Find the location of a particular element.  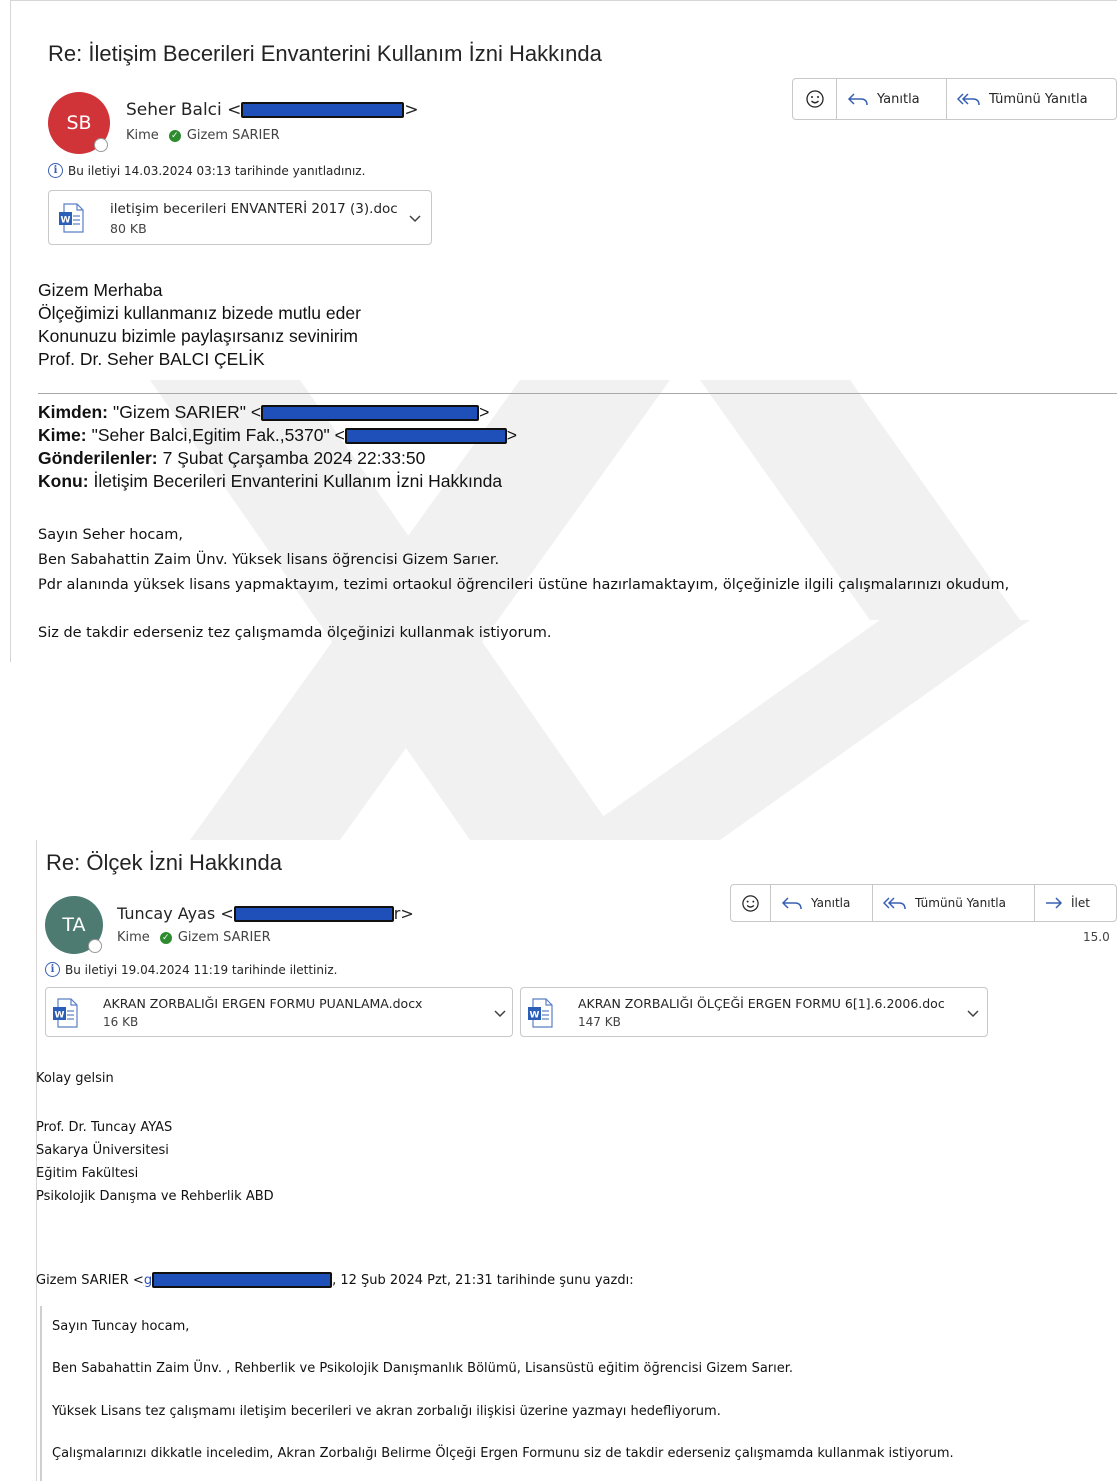

signature-line: Prof. Dr. Tuncay AYAS is located at coordinates (104, 1127).